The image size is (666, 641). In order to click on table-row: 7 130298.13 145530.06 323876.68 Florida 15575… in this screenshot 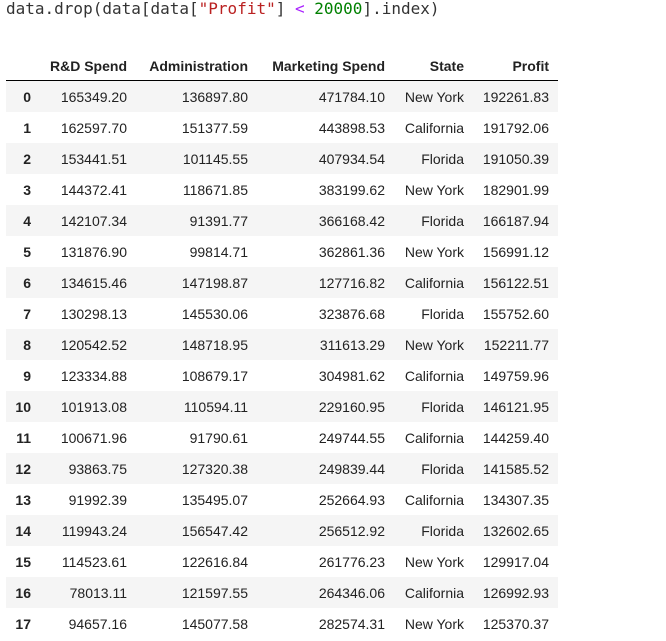, I will do `click(282, 313)`.